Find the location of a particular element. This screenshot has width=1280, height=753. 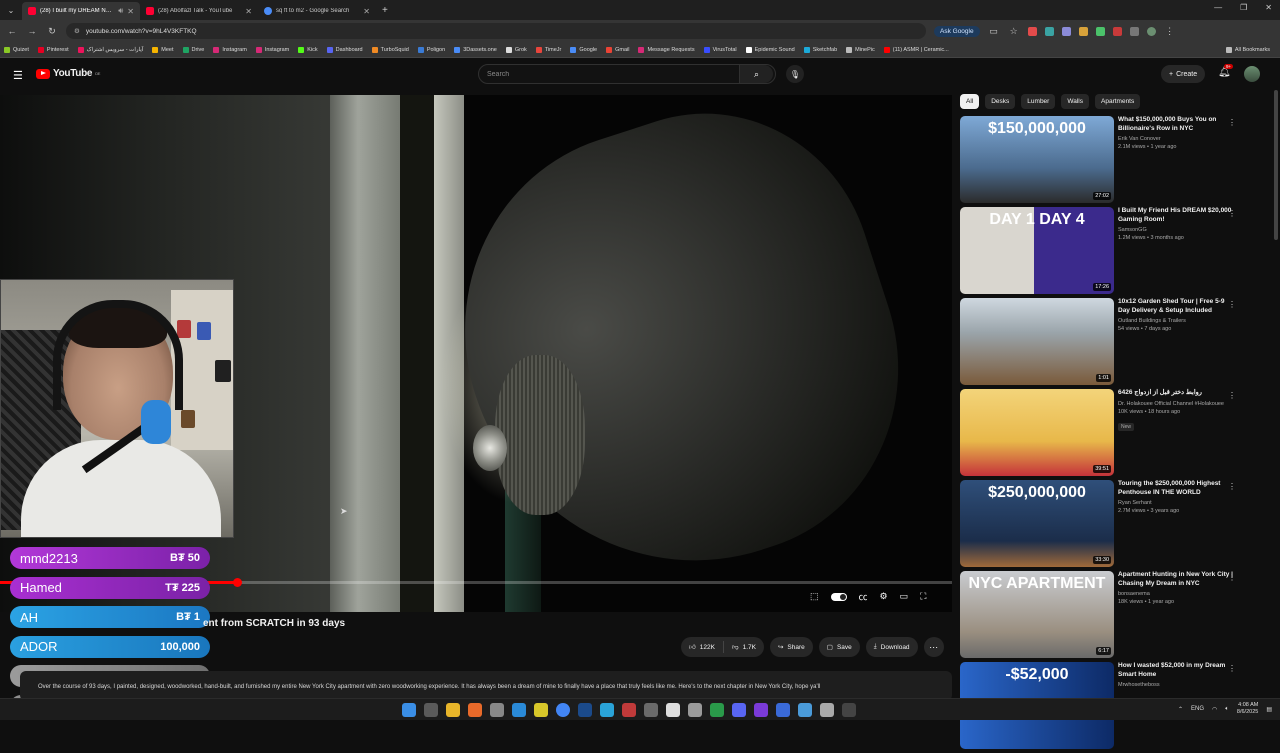

chip-walls: Walls is located at coordinates (1075, 101).